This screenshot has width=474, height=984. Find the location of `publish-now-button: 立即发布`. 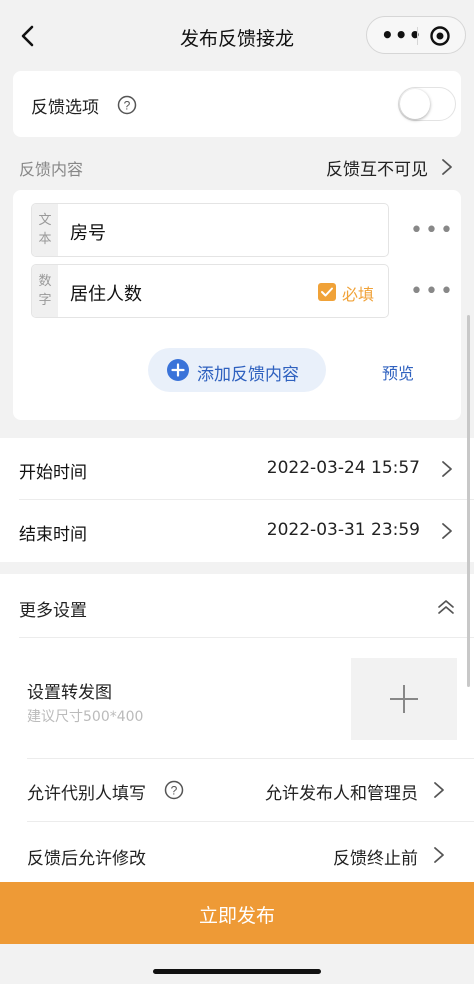

publish-now-button: 立即发布 is located at coordinates (237, 913).